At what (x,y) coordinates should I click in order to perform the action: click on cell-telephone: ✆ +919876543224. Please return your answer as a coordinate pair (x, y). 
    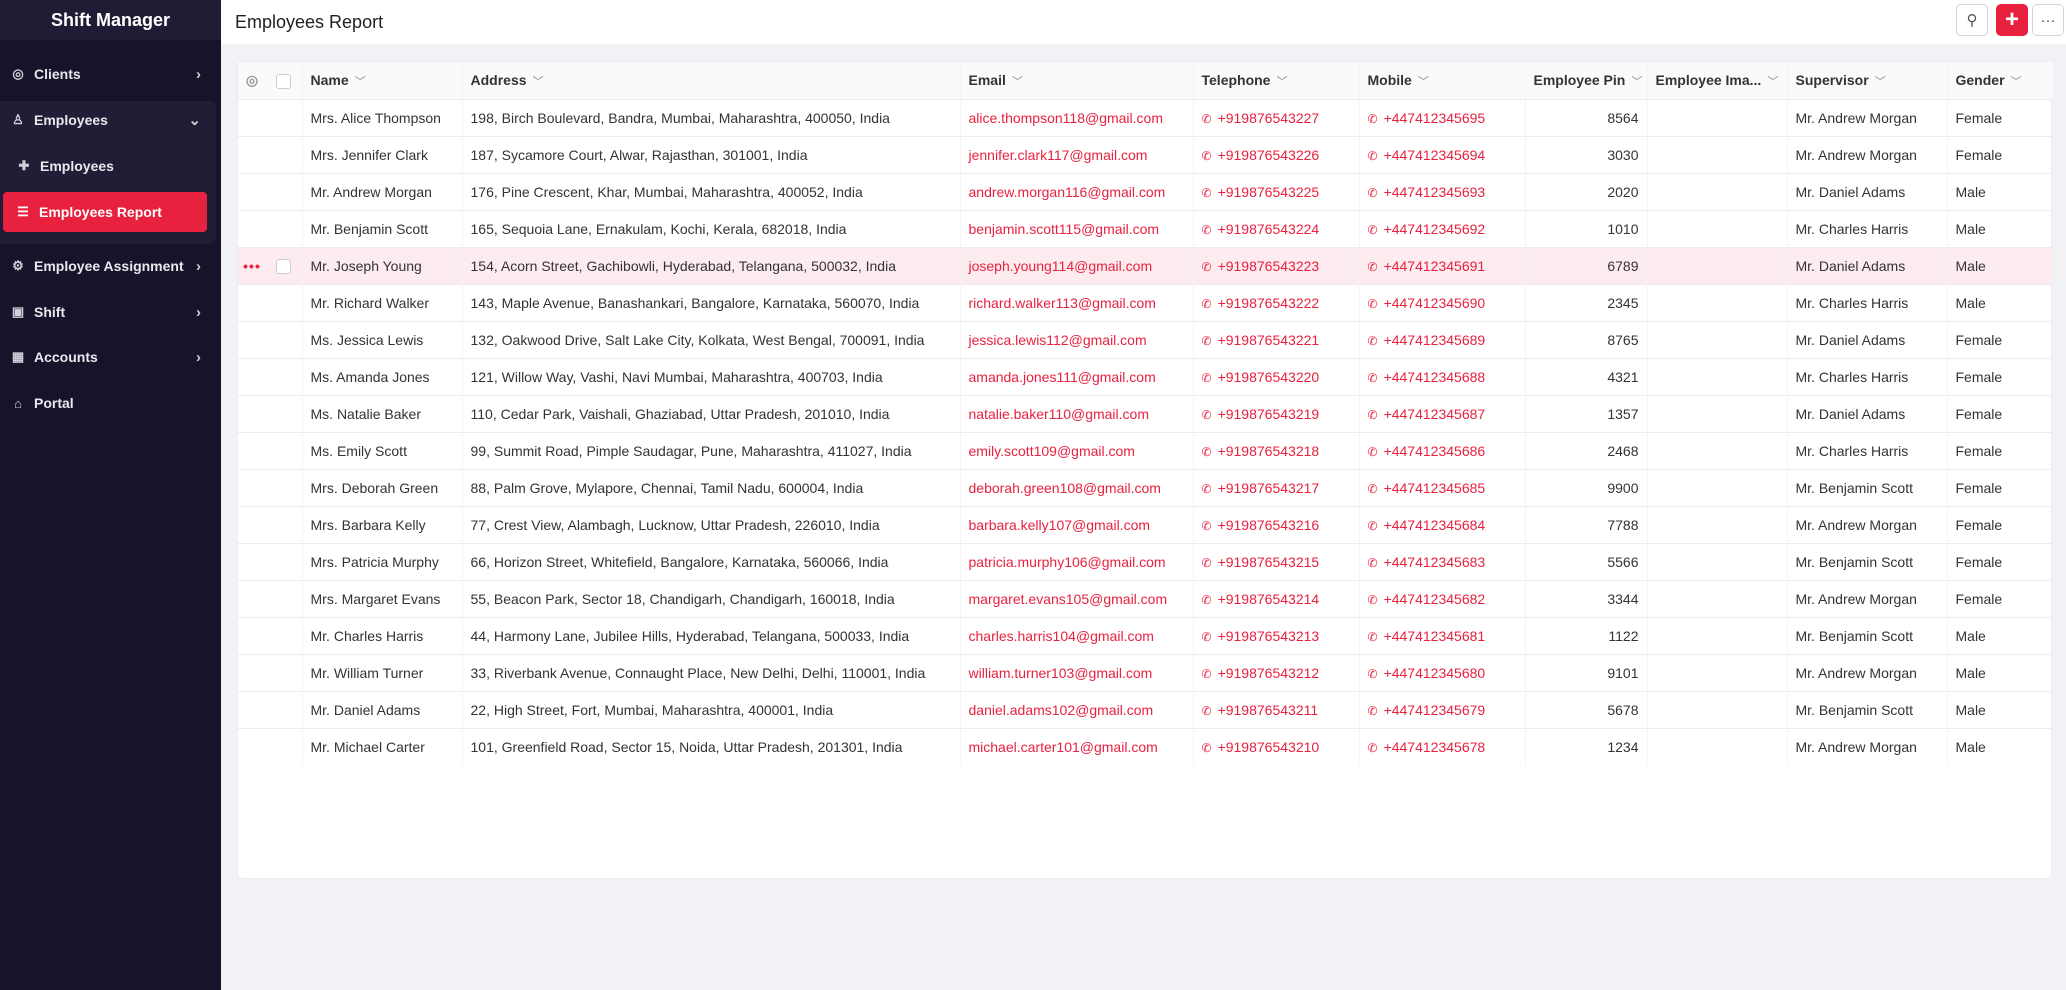
    Looking at the image, I should click on (1275, 228).